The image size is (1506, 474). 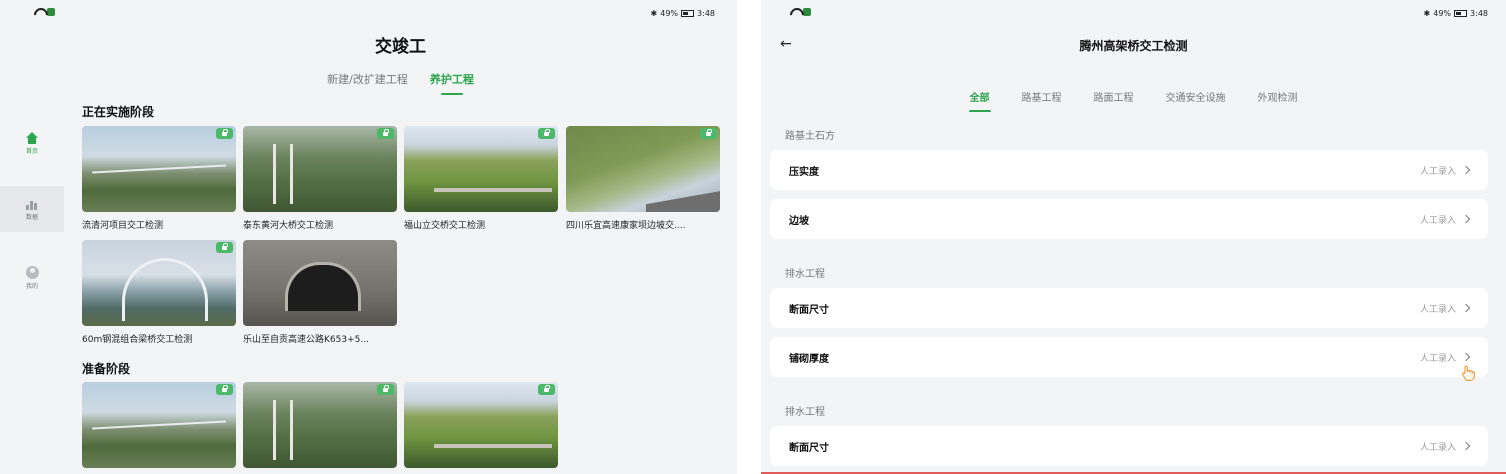 What do you see at coordinates (288, 226) in the screenshot?
I see `project-name: 泰东黄河大桥交工检测` at bounding box center [288, 226].